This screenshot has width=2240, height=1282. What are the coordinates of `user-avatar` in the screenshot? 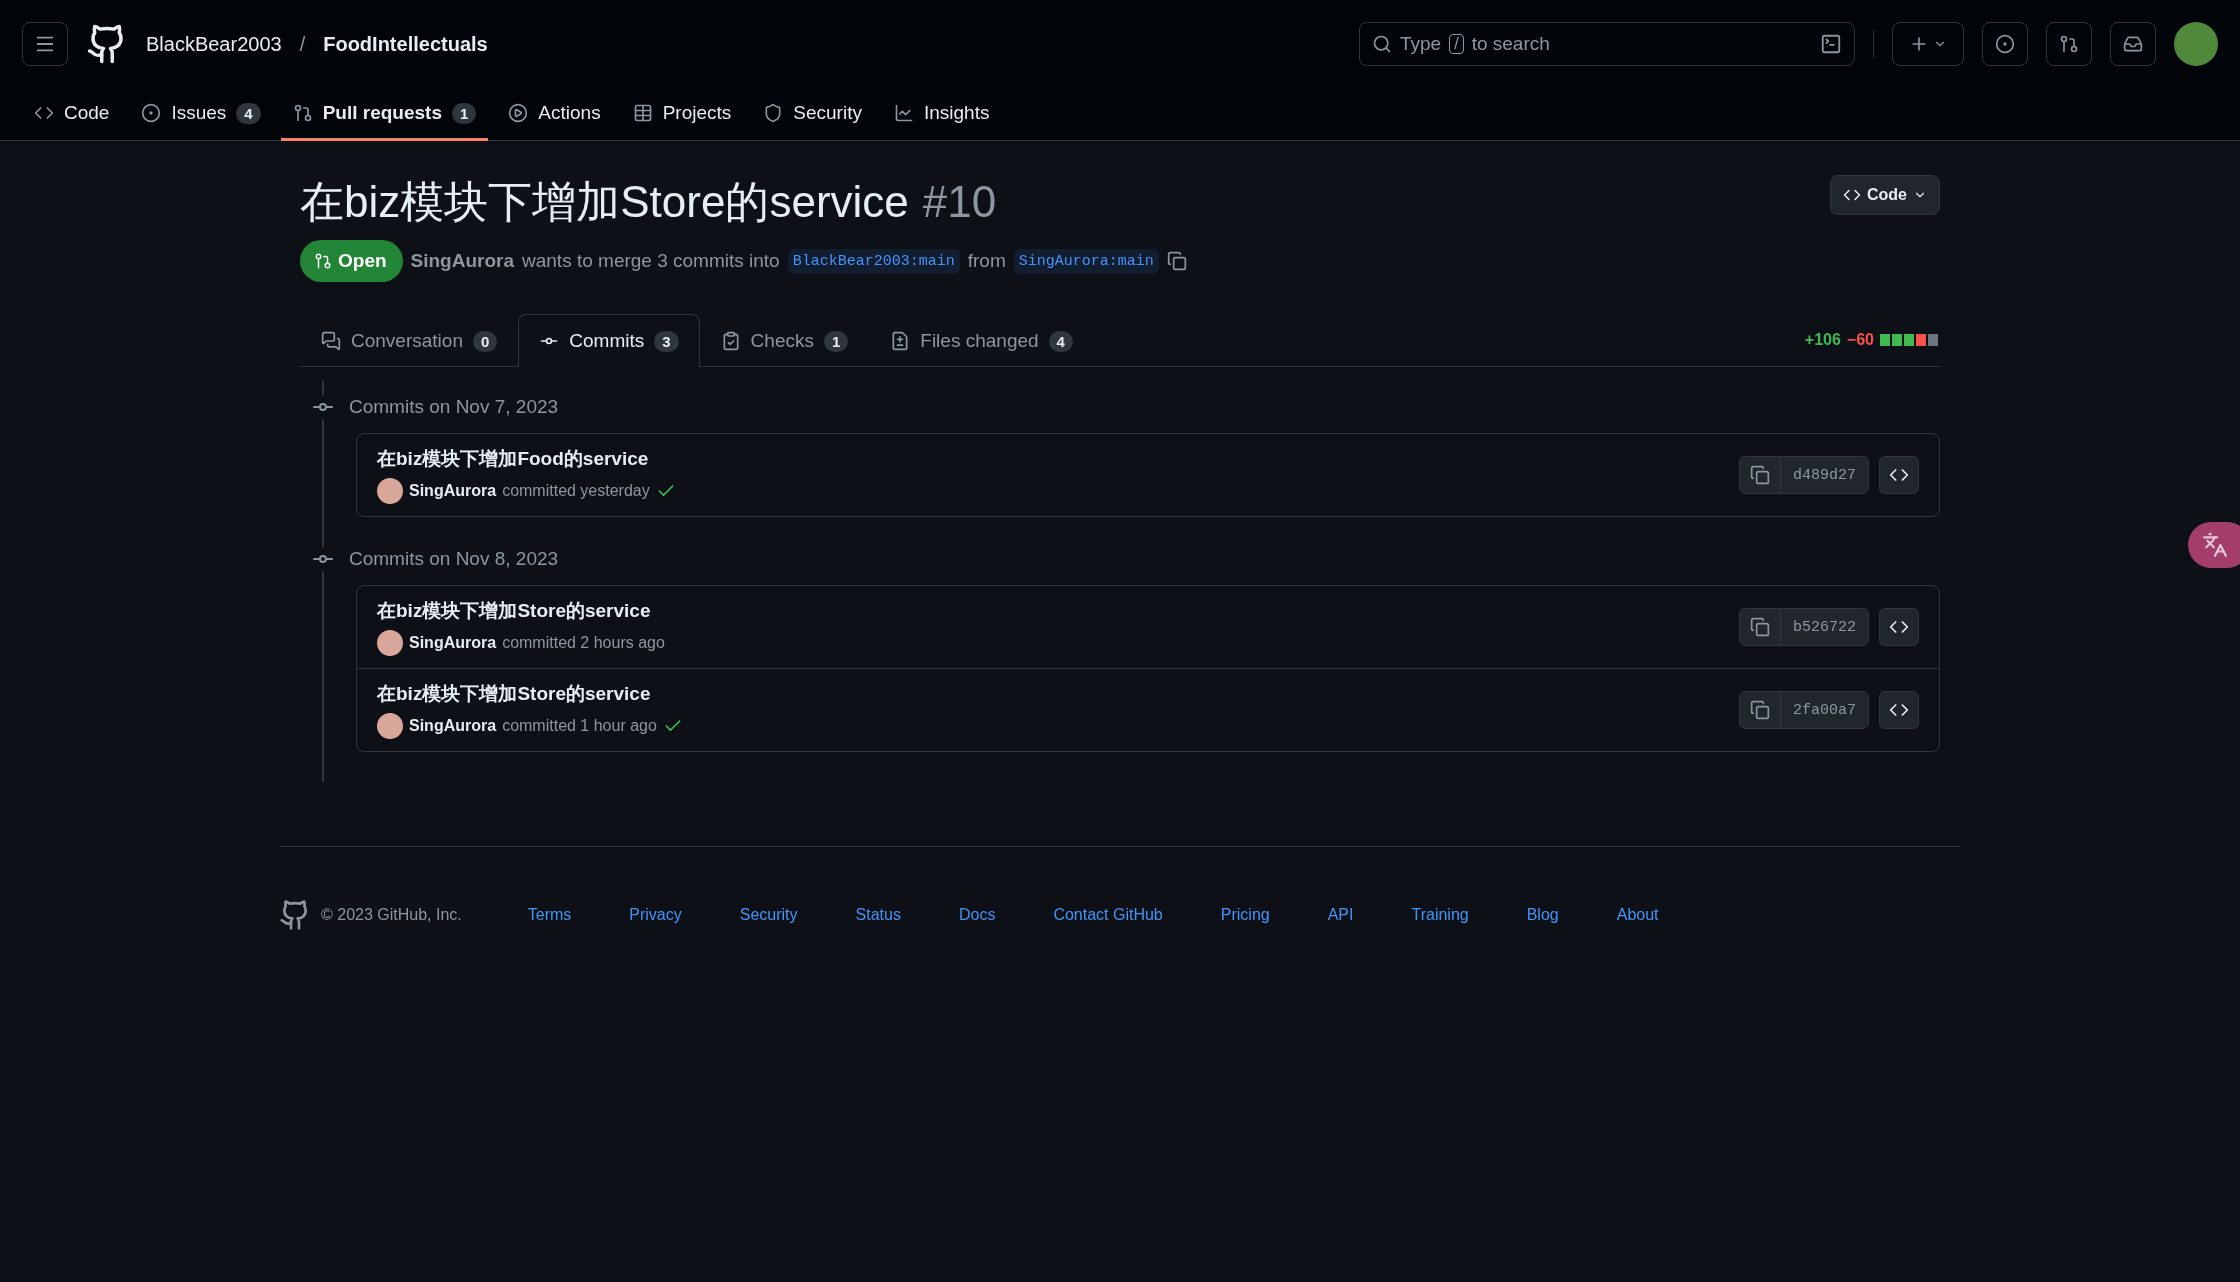 It's located at (2196, 44).